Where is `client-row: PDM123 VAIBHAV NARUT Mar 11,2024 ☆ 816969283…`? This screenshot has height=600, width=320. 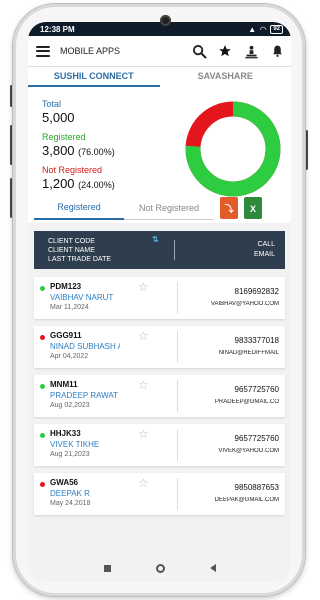 client-row: PDM123 VAIBHAV NARUT Mar 11,2024 ☆ 816969283… is located at coordinates (159, 298).